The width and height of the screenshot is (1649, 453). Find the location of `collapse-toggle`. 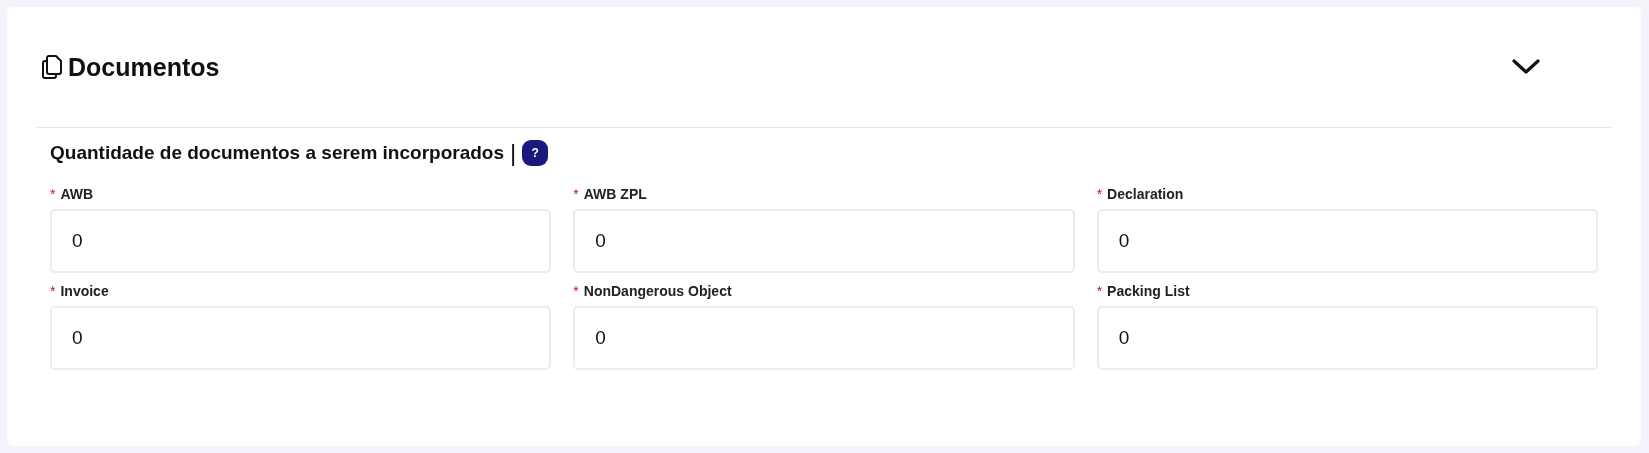

collapse-toggle is located at coordinates (1526, 67).